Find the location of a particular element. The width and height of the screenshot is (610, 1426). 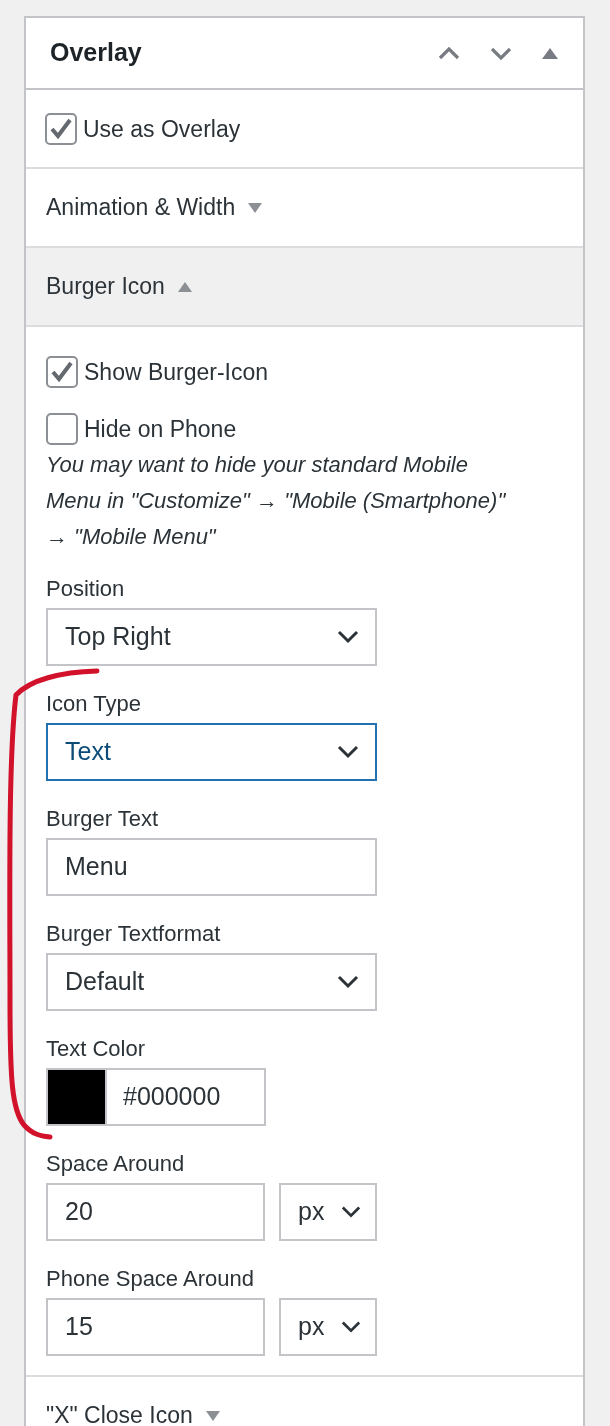

field-label: Burger Textformat is located at coordinates (134, 934).